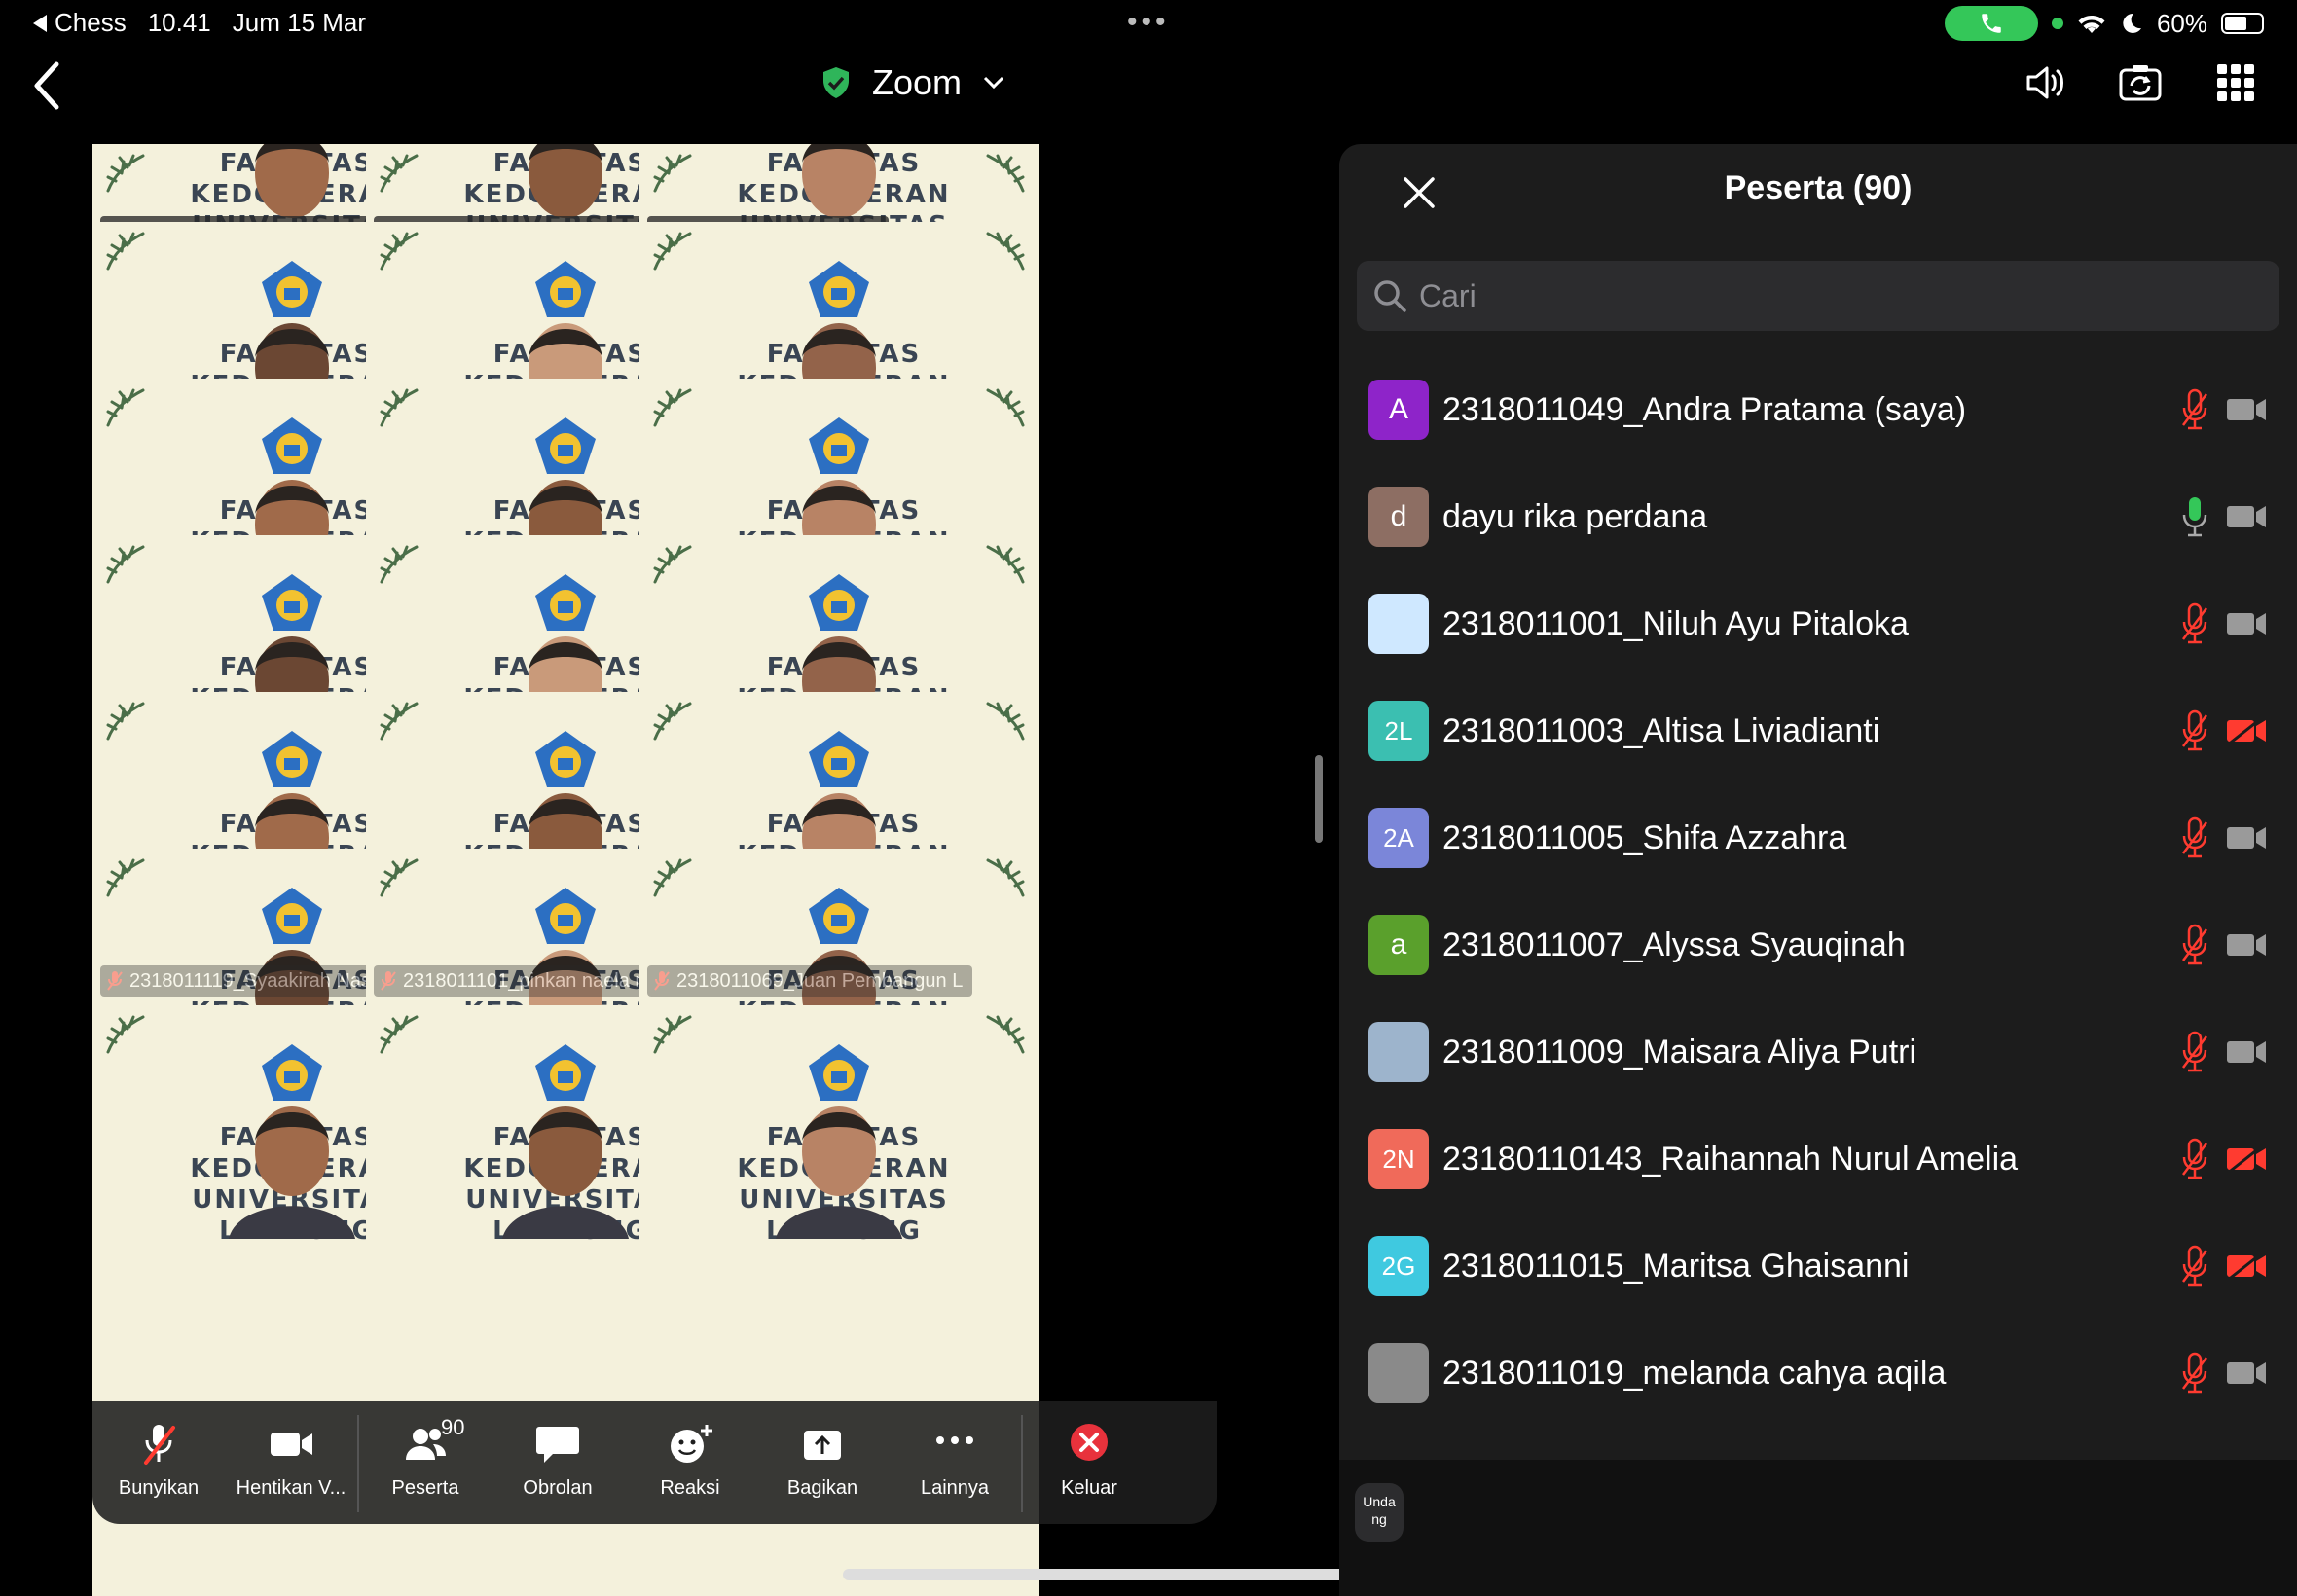  I want to click on participant-name-tag: 2318011069_Juan Pembangun L, so click(810, 981).